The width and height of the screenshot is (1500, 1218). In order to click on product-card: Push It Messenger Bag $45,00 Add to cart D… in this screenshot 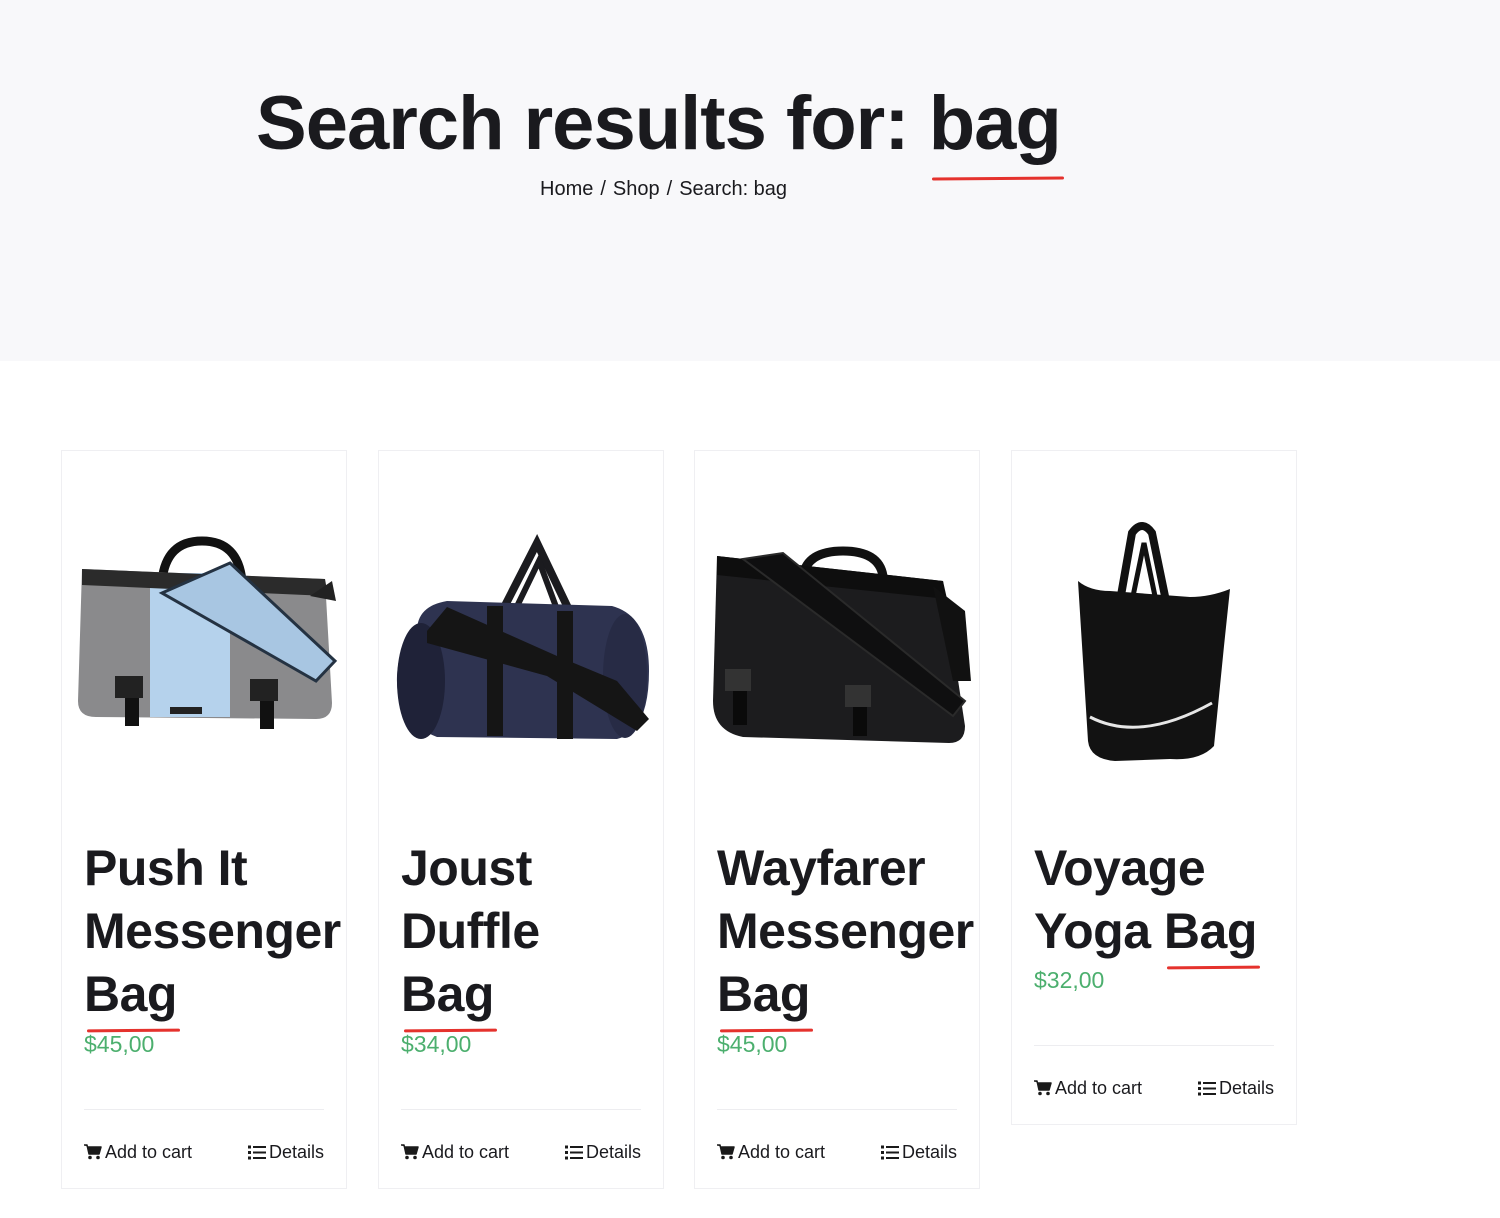, I will do `click(204, 819)`.